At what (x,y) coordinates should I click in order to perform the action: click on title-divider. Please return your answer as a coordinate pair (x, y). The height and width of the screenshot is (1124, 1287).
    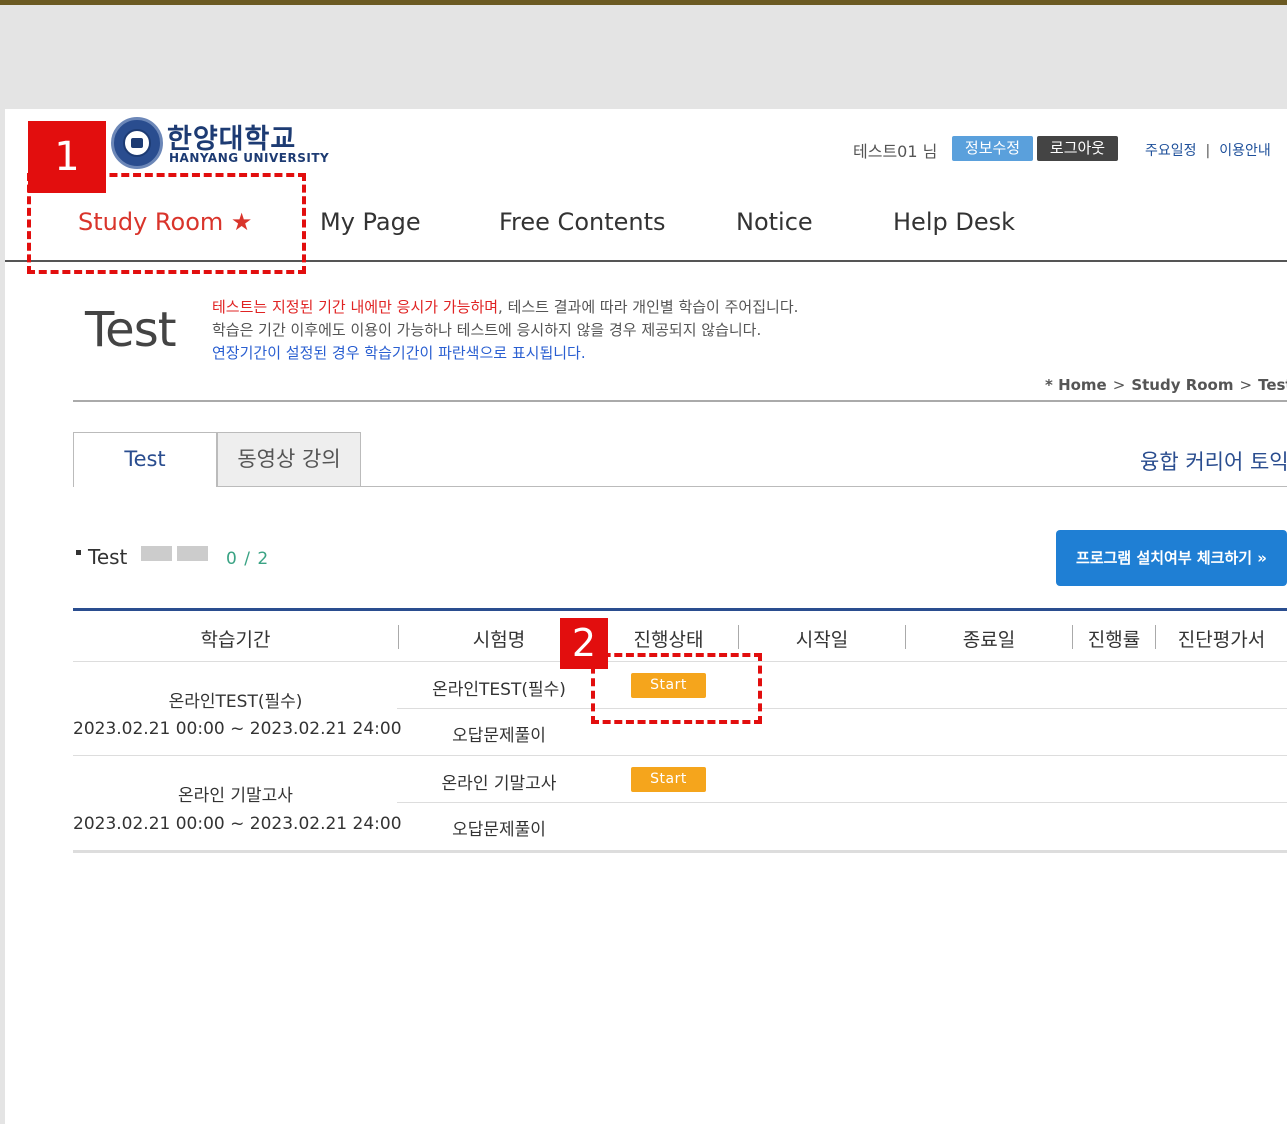
    Looking at the image, I should click on (680, 401).